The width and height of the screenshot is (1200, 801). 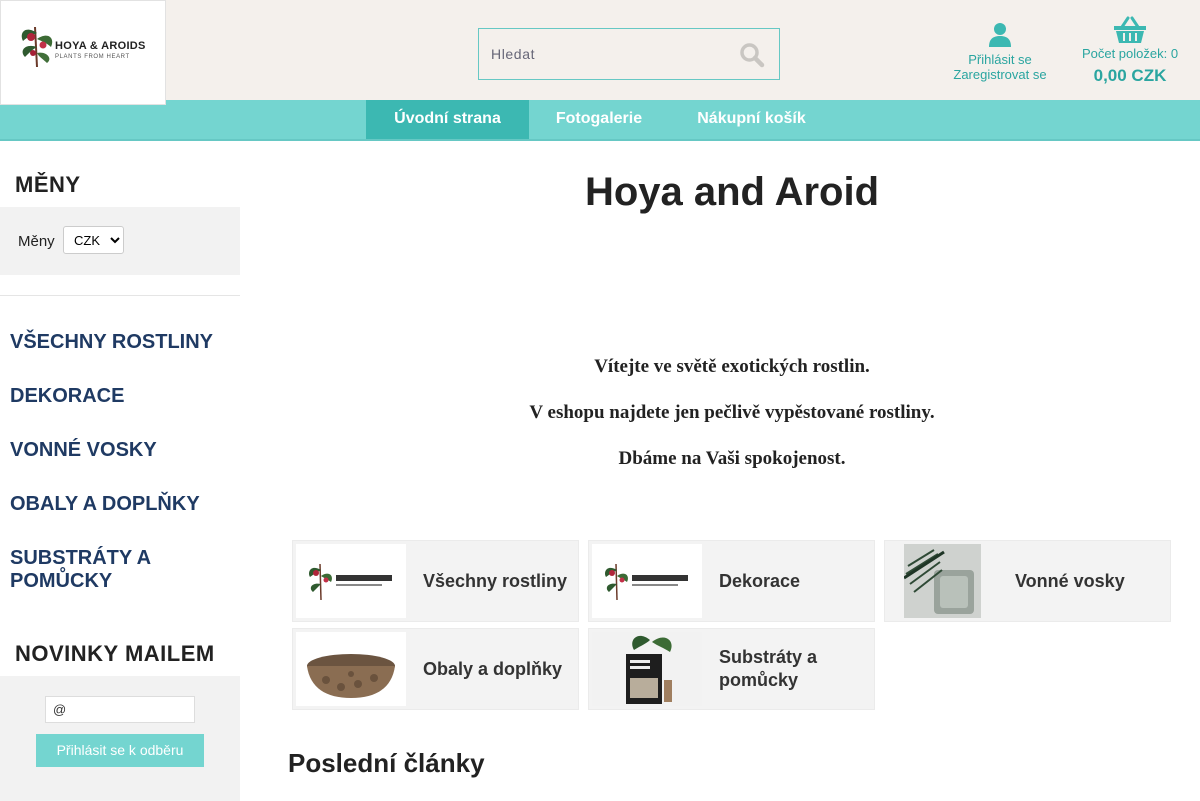 What do you see at coordinates (1130, 75) in the screenshot?
I see `cart-price: 0,00 CZK` at bounding box center [1130, 75].